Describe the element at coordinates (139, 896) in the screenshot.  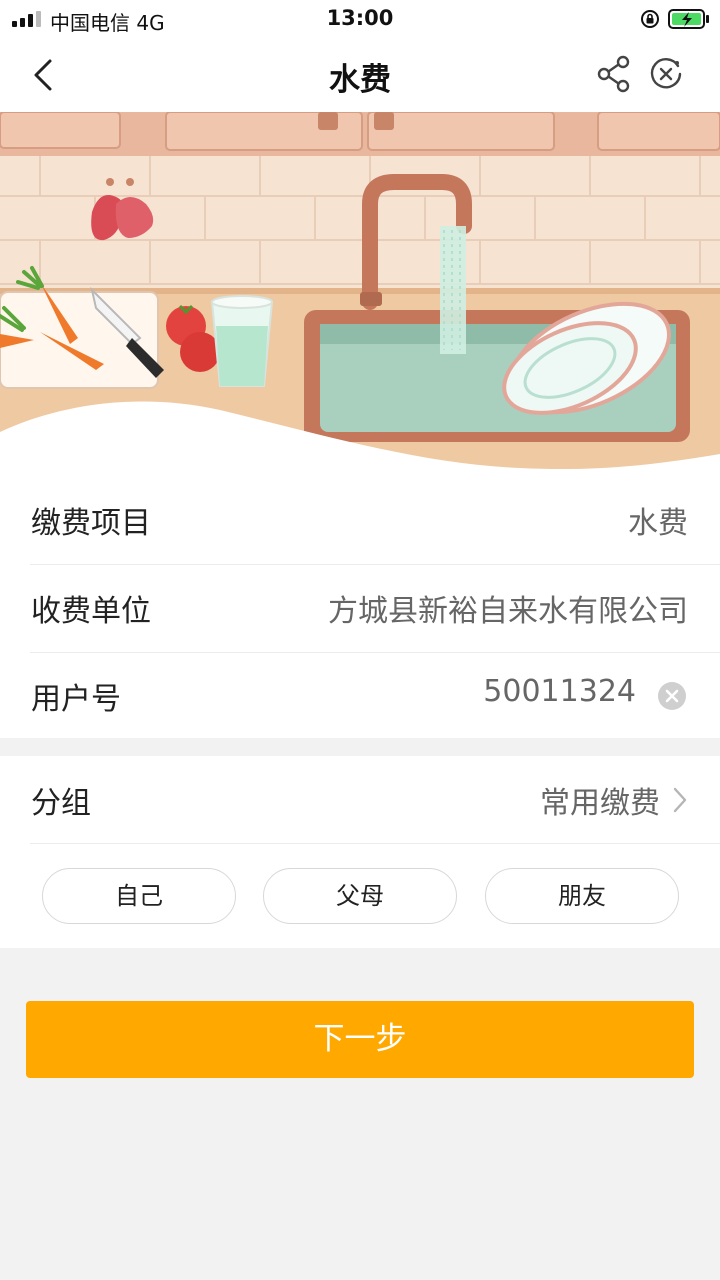
I see `chip-self: 自己` at that location.